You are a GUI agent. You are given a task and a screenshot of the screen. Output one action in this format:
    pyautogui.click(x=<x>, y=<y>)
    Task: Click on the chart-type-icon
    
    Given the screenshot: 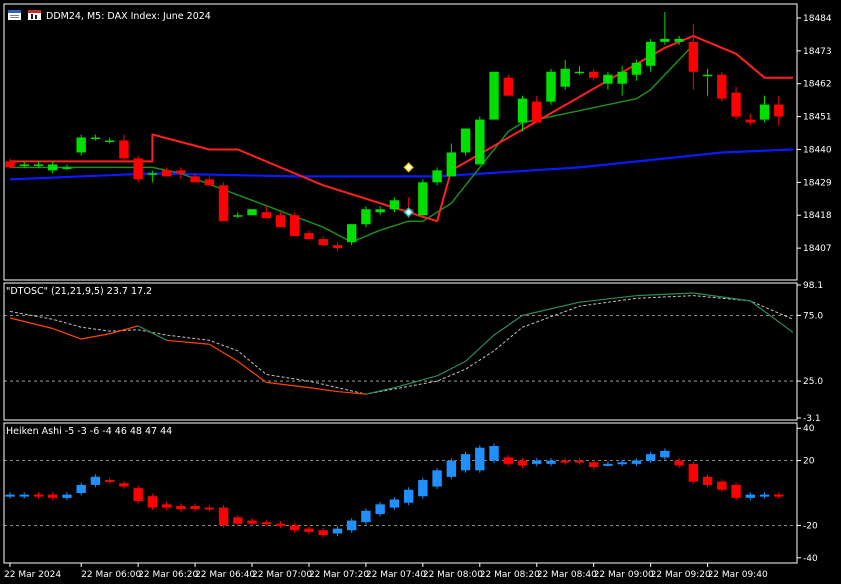 What is the action you would take?
    pyautogui.click(x=34, y=15)
    